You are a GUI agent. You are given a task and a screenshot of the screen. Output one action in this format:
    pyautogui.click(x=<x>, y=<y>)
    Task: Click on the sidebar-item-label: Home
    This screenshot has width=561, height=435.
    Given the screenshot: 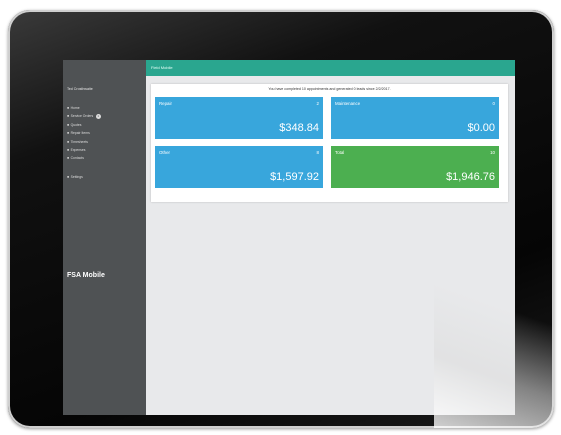 What is the action you would take?
    pyautogui.click(x=75, y=108)
    